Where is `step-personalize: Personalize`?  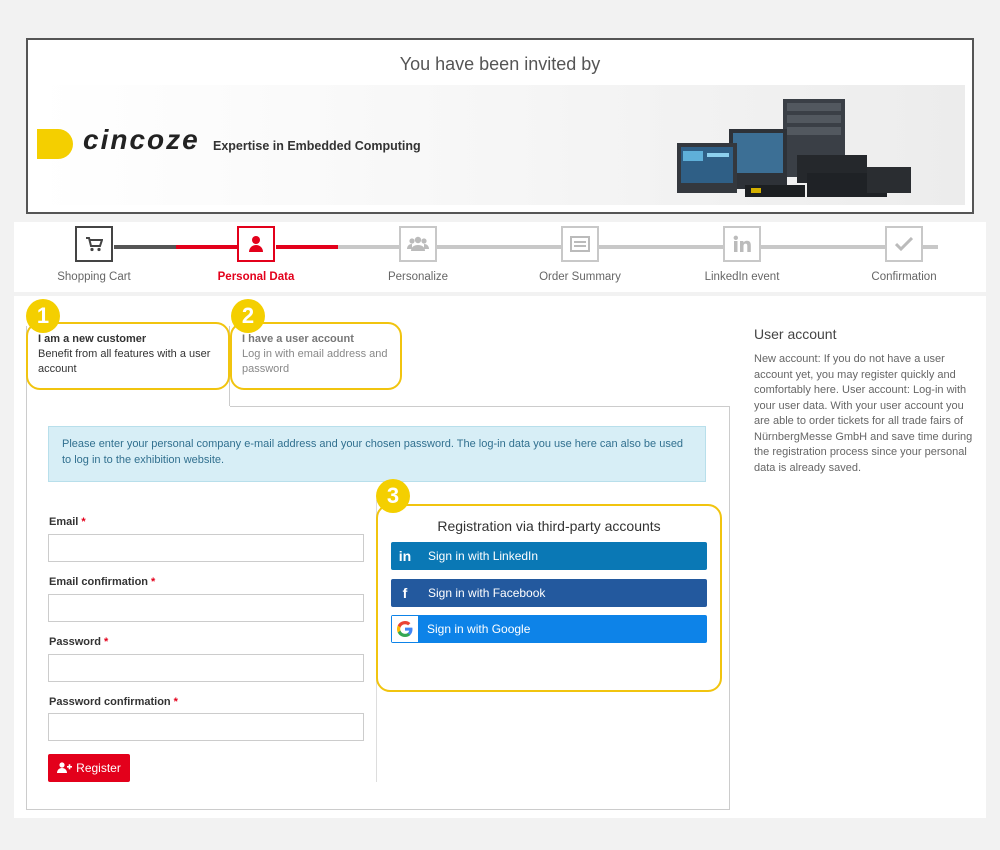
step-personalize: Personalize is located at coordinates (418, 254).